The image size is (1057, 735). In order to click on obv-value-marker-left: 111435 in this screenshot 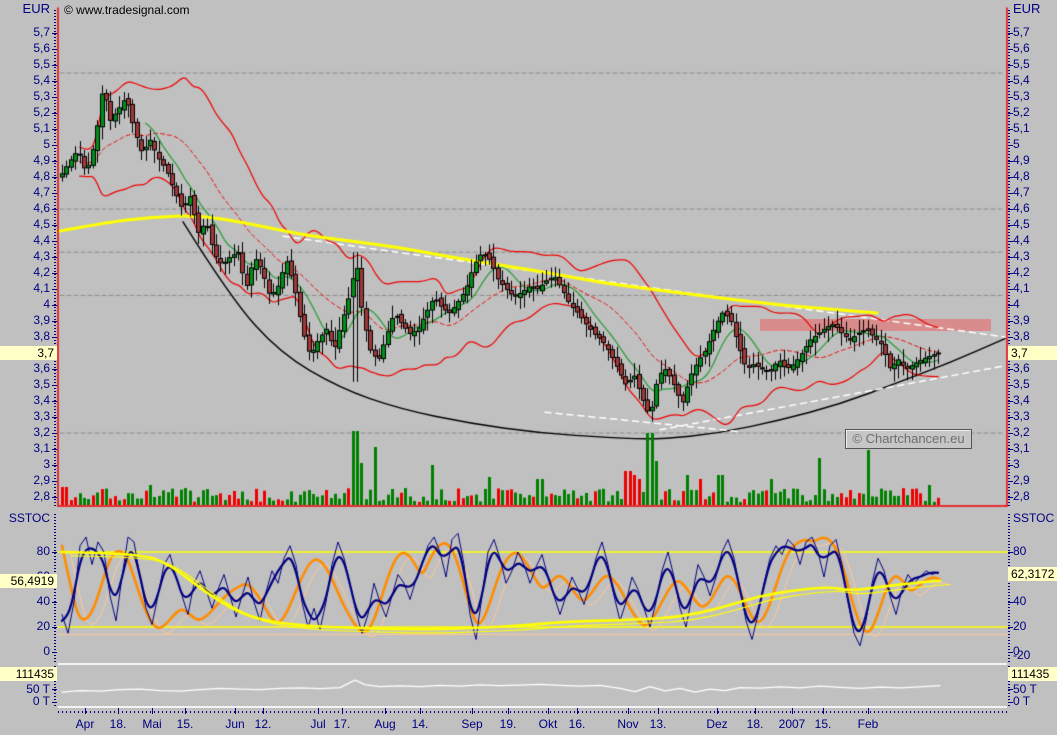, I will do `click(28, 674)`.